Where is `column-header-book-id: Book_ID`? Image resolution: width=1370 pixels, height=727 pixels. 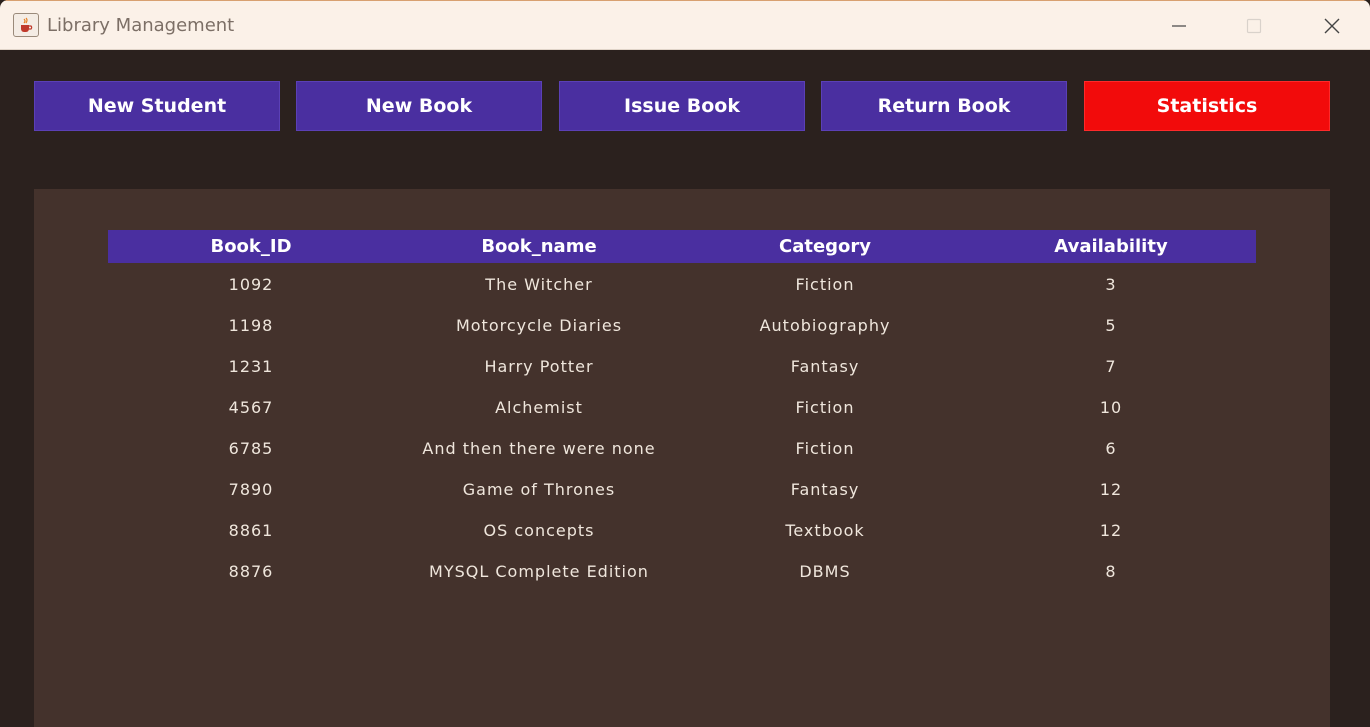 column-header-book-id: Book_ID is located at coordinates (251, 246).